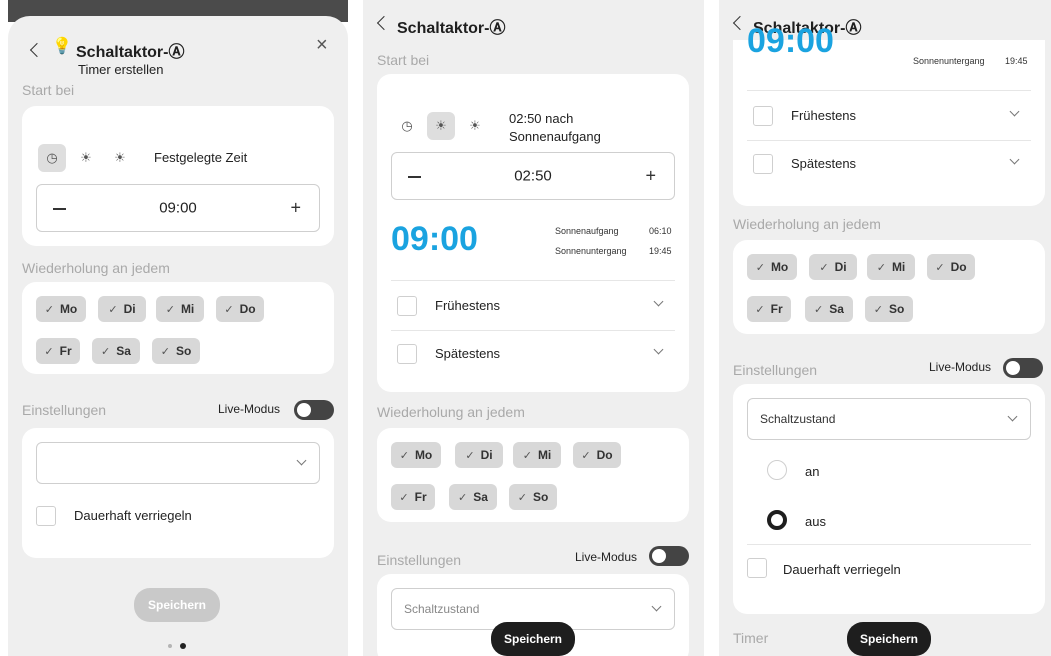 Image resolution: width=1051 pixels, height=656 pixels. Describe the element at coordinates (555, 127) in the screenshot. I see `mode-text: 02:50 nach Sonnenaufgang` at that location.